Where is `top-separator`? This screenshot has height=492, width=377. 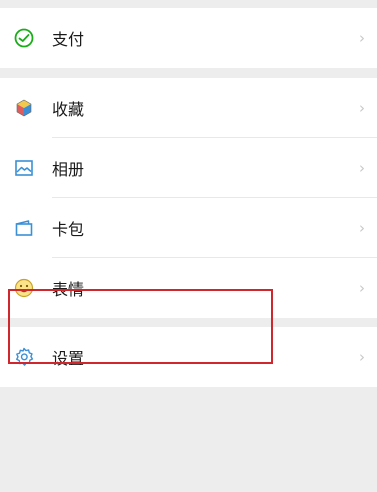
top-separator is located at coordinates (188, 4).